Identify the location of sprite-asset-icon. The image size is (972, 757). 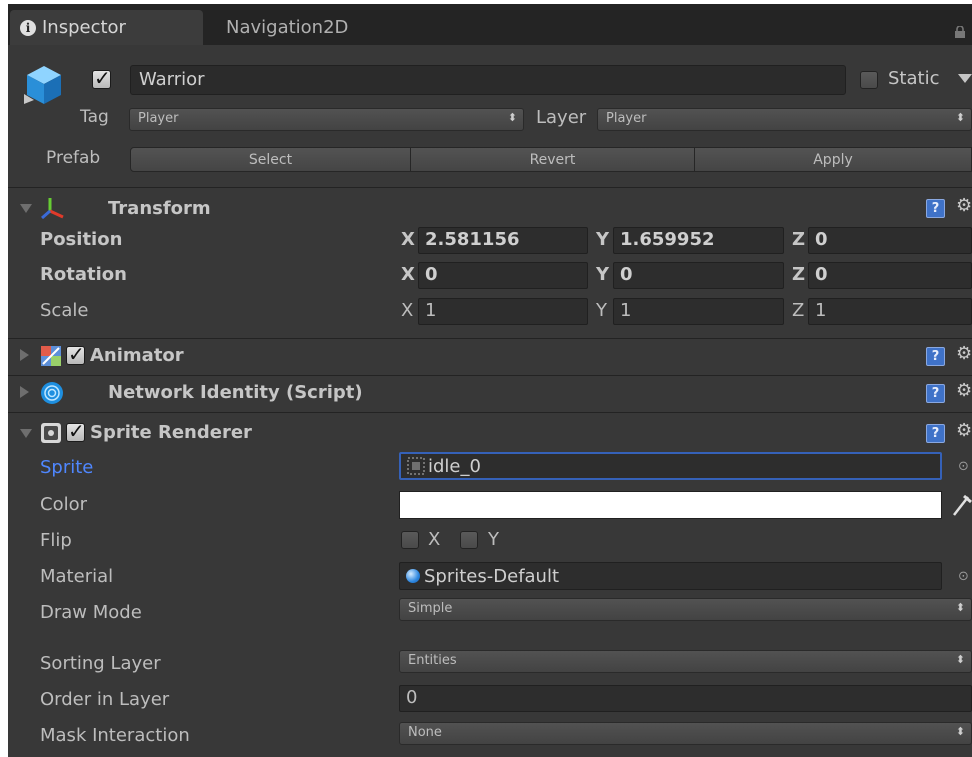
(416, 466).